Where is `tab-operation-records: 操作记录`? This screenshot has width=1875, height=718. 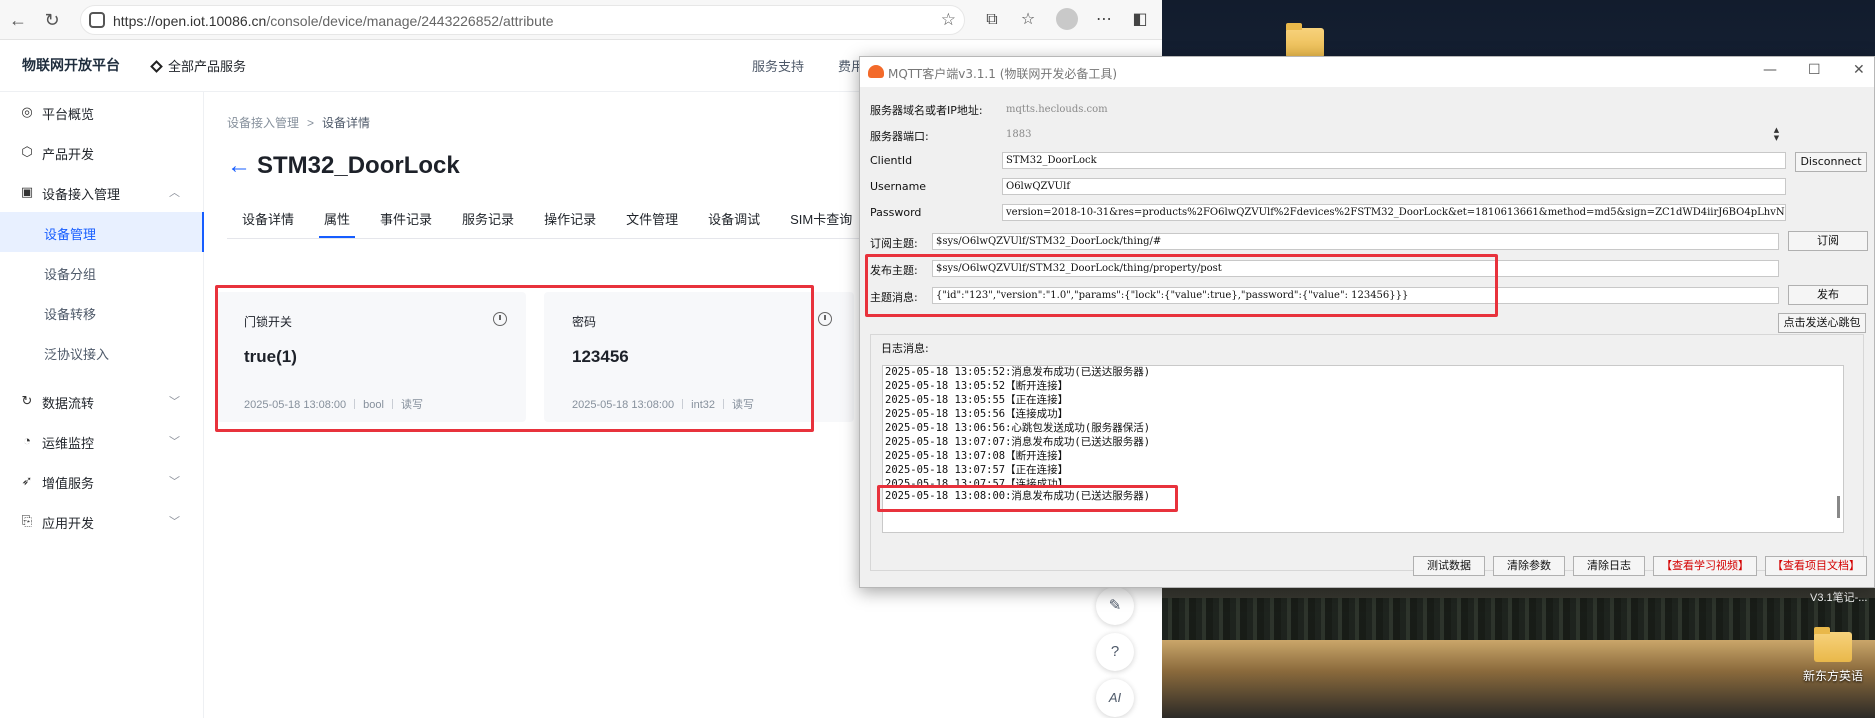 tab-operation-records: 操作记录 is located at coordinates (570, 220).